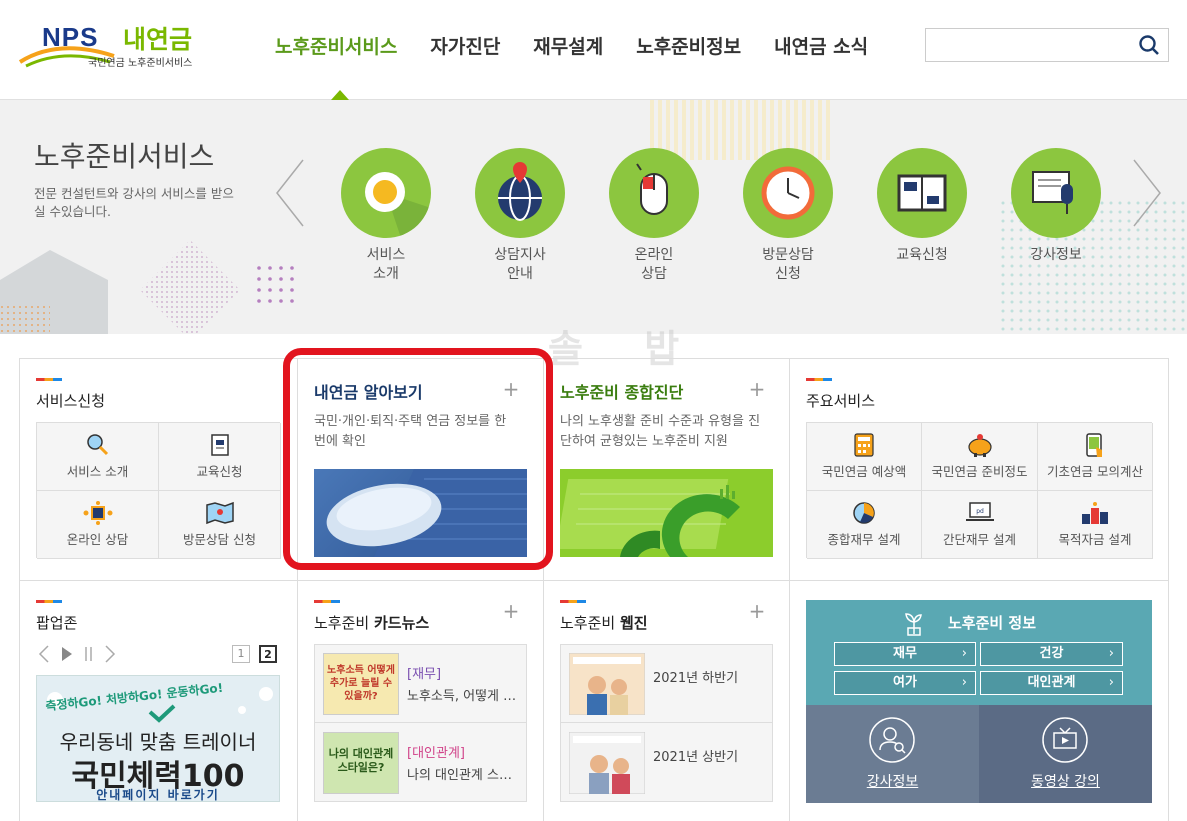  What do you see at coordinates (98, 457) in the screenshot?
I see `service-intro-button: 서비스 소개` at bounding box center [98, 457].